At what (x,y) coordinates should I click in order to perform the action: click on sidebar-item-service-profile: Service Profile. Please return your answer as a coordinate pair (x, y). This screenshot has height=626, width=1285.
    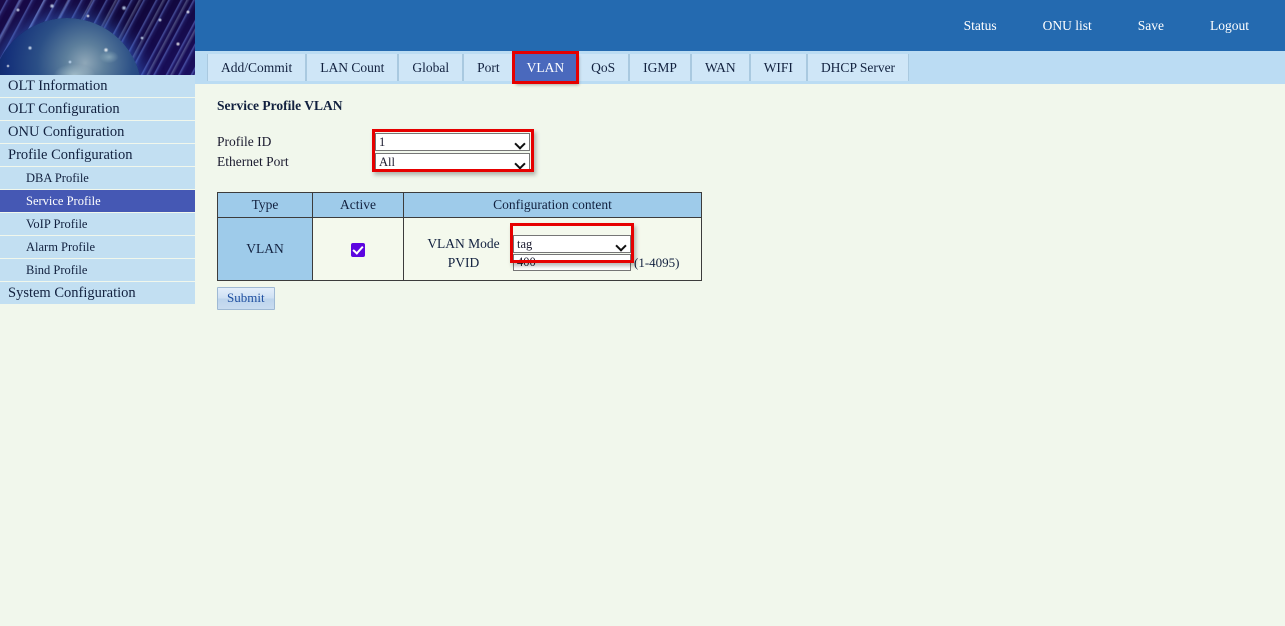
    Looking at the image, I should click on (97, 201).